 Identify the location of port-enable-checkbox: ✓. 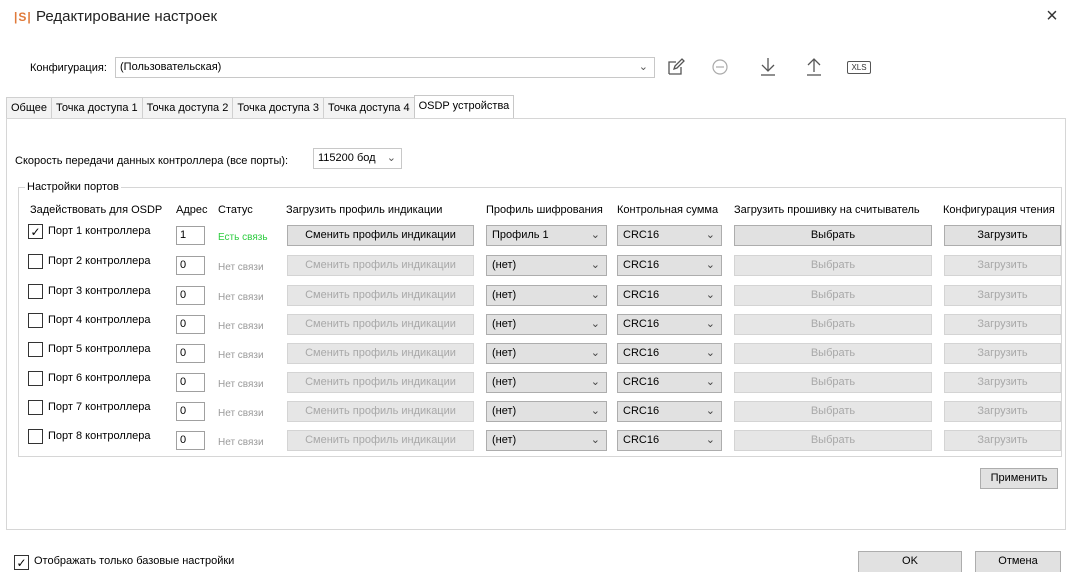
(35, 231).